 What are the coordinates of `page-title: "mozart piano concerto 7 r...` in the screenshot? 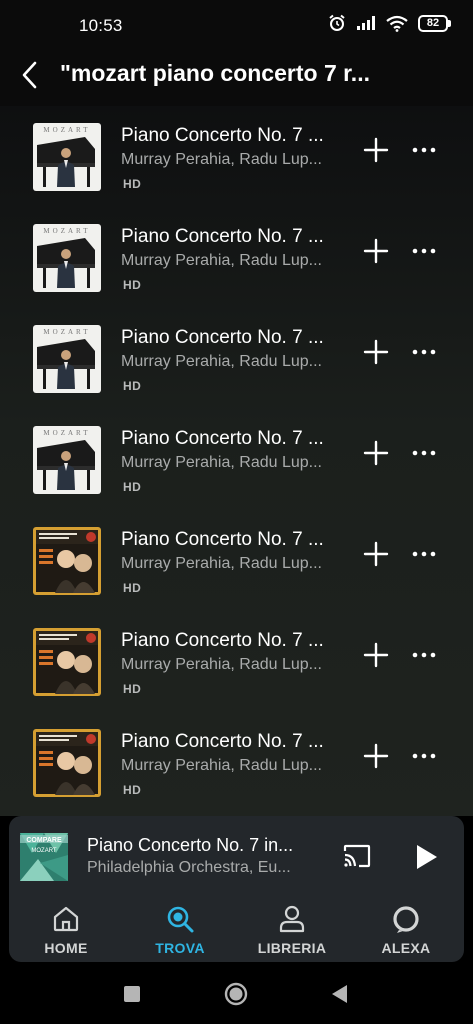 It's located at (215, 73).